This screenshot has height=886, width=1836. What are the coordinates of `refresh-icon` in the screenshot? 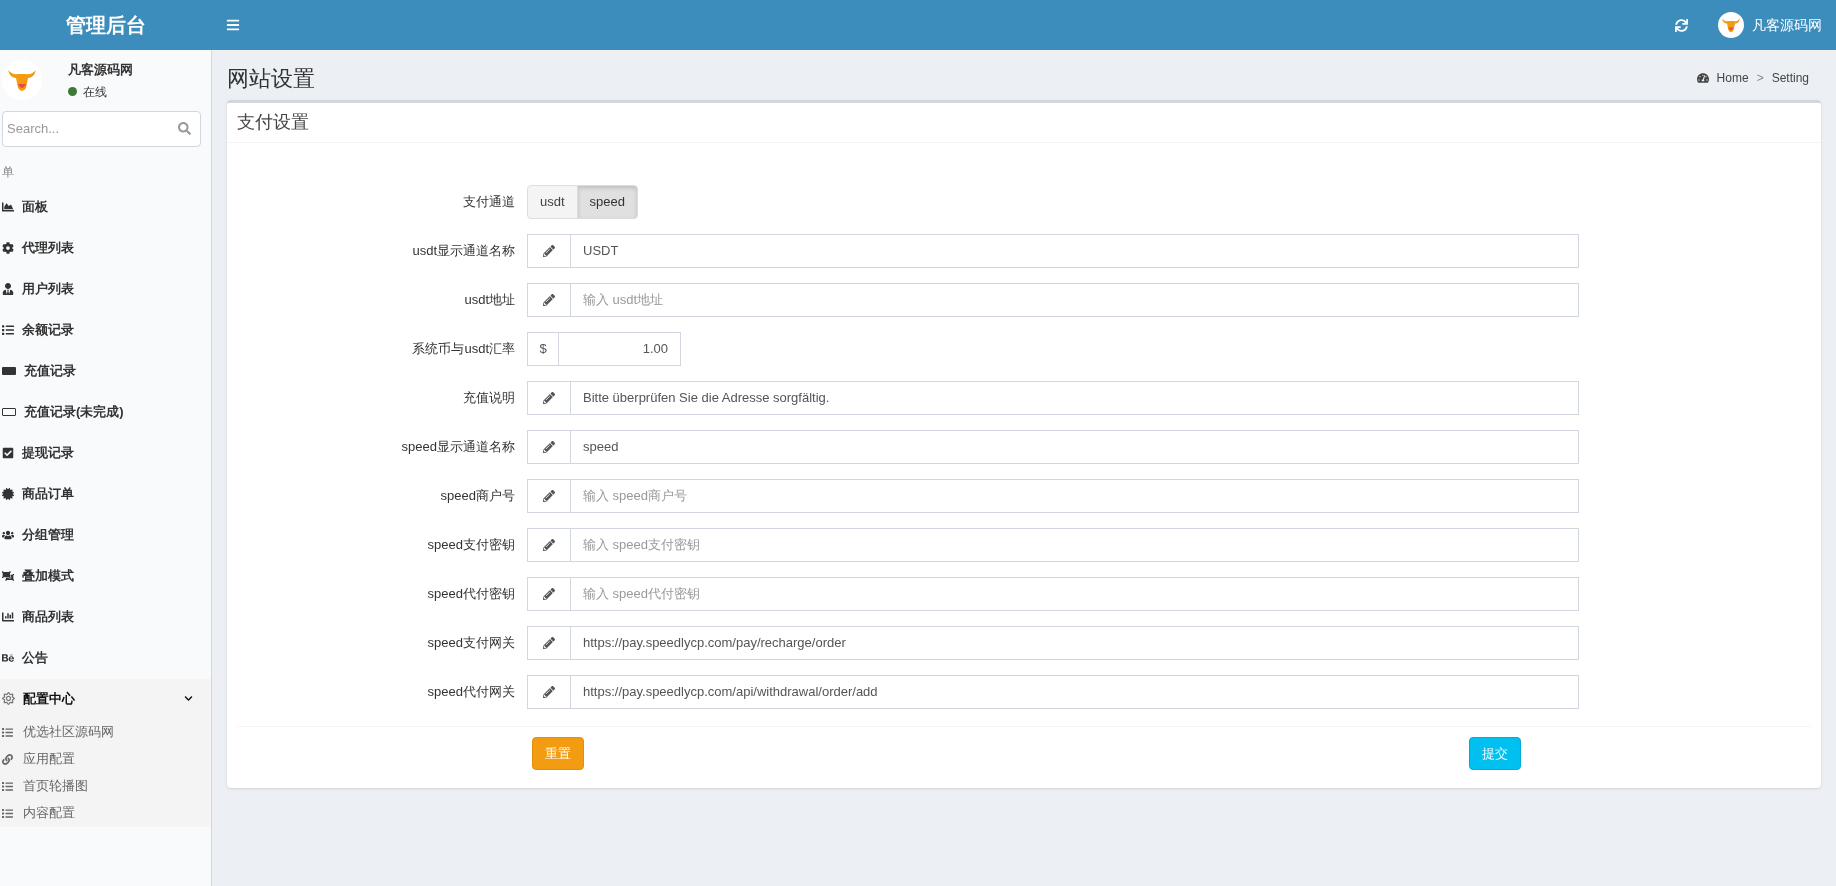 It's located at (1681, 25).